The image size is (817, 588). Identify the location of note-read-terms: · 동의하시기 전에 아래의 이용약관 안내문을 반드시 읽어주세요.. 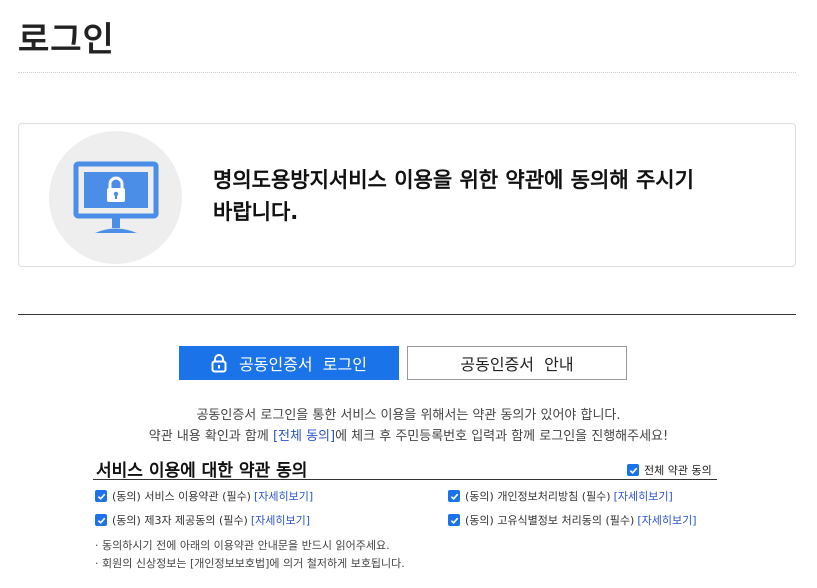
(242, 545).